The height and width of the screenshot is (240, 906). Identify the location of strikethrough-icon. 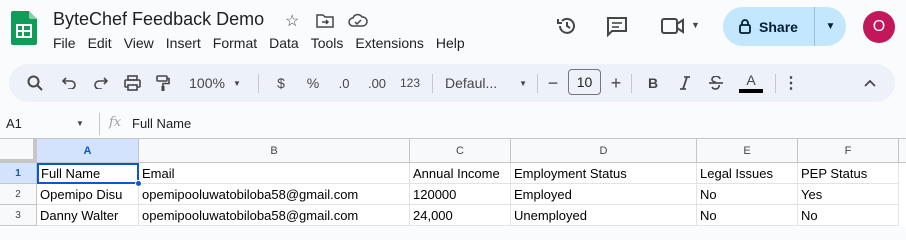
(716, 83).